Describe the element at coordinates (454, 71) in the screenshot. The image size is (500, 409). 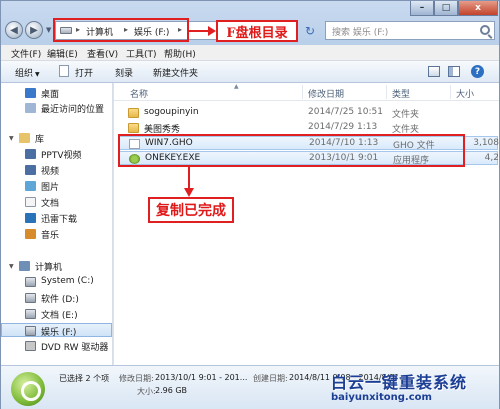
I see `preview-pane-icon` at that location.